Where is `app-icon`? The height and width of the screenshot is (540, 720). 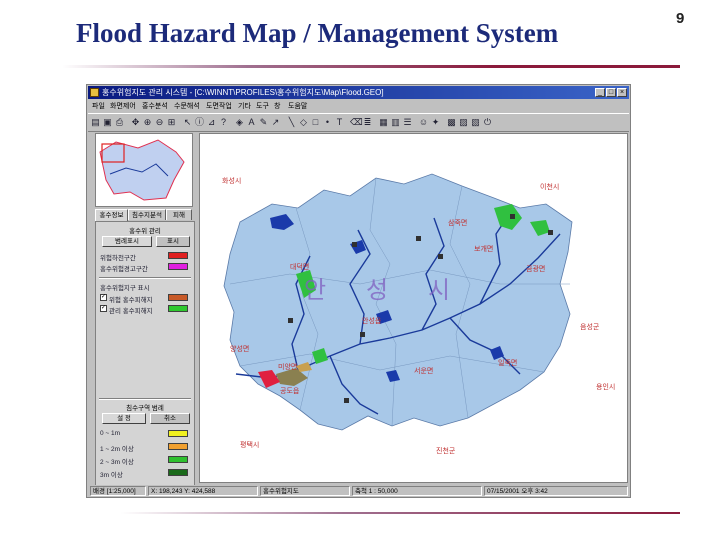
app-icon is located at coordinates (94, 92).